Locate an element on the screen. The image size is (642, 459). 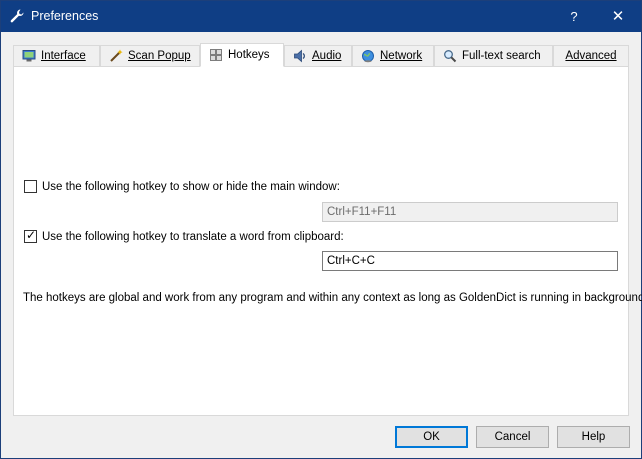
tab-hotkeys: Hotkeys is located at coordinates (242, 55).